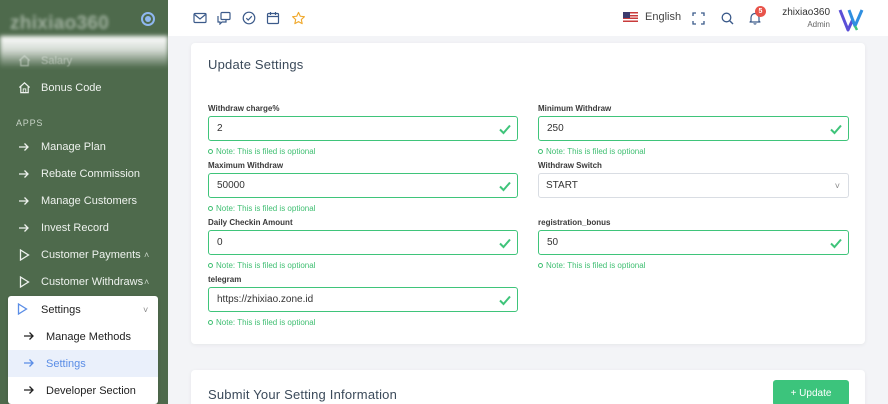 This screenshot has width=888, height=404. Describe the element at coordinates (363, 185) in the screenshot. I see `maximum-withdraw-input` at that location.